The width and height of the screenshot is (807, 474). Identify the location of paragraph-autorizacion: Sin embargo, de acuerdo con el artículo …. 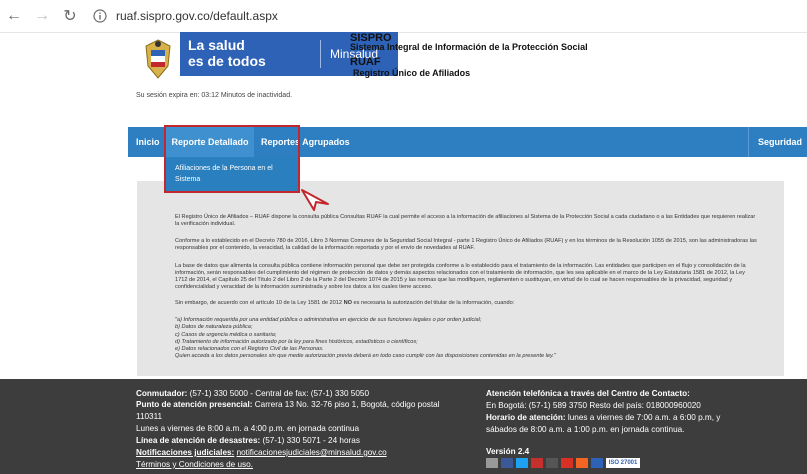
(466, 303).